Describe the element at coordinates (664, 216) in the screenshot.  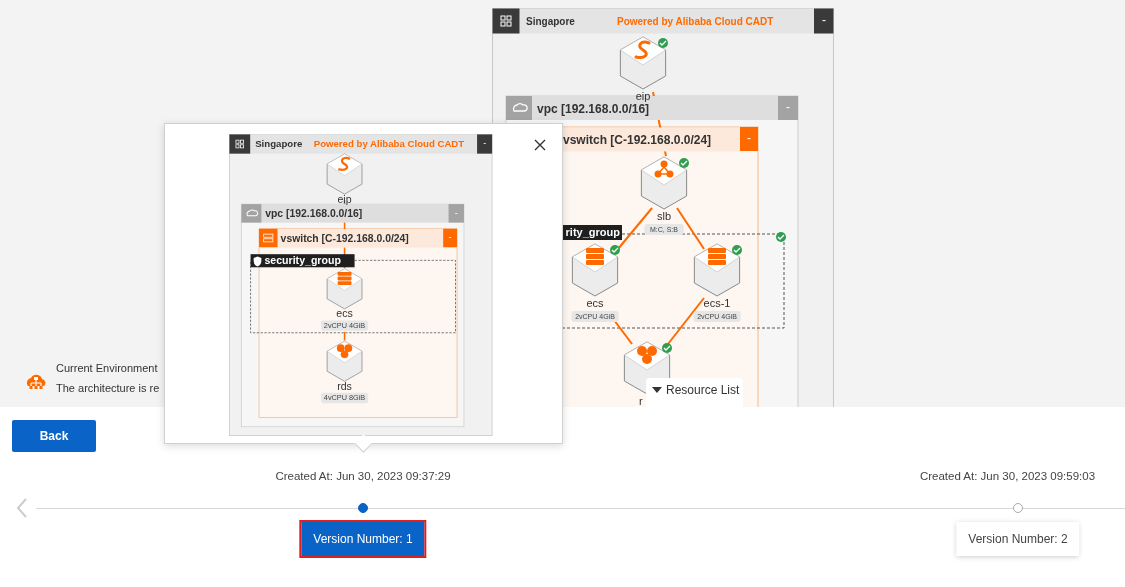
I see `node-label: slb` at that location.